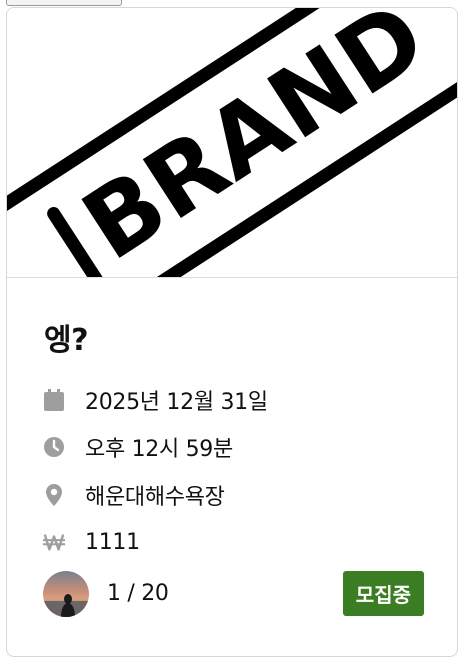 This screenshot has width=470, height=664. Describe the element at coordinates (54, 495) in the screenshot. I see `location-pin-icon` at that location.